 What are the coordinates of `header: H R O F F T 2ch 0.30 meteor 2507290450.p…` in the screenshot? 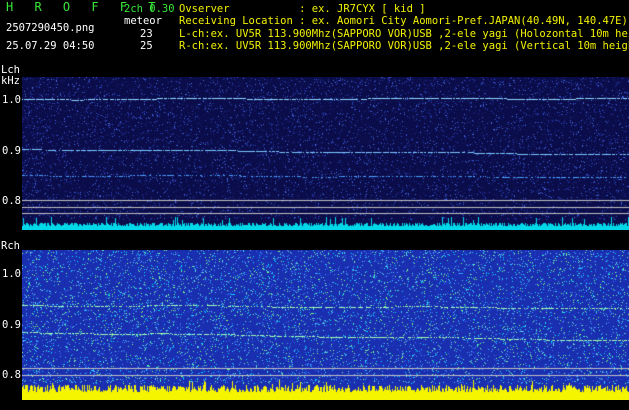 It's located at (314, 29).